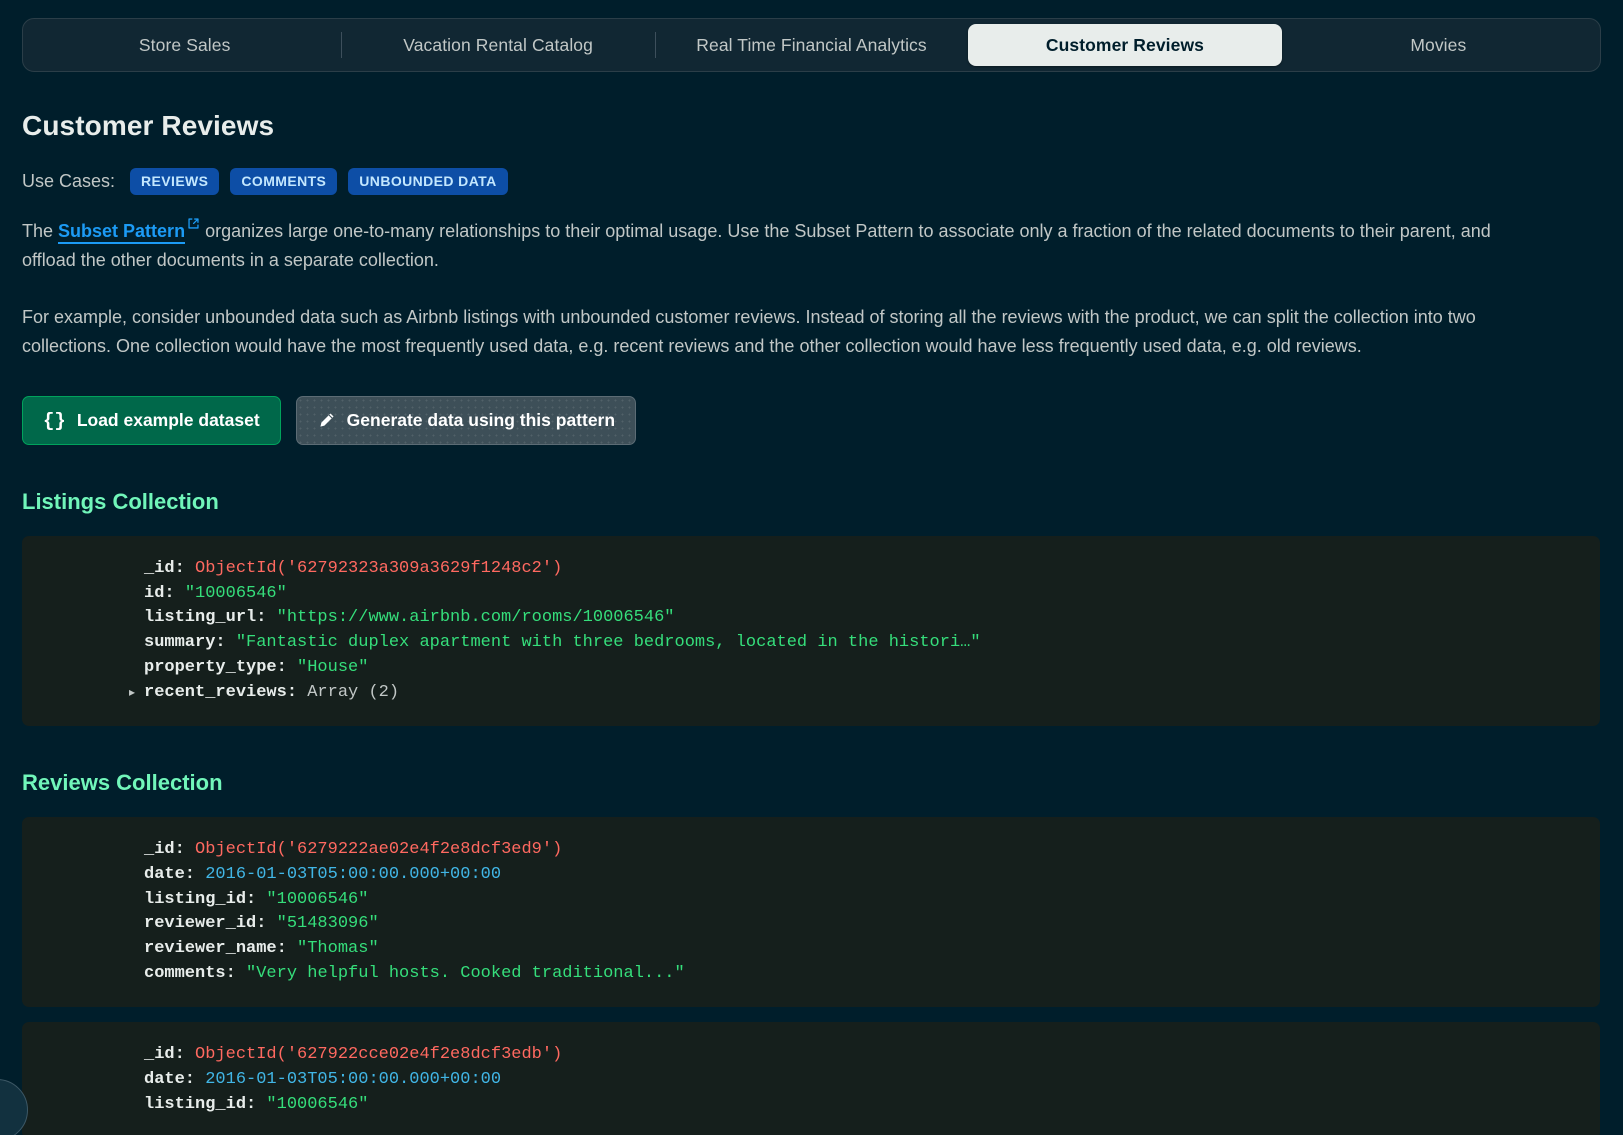  Describe the element at coordinates (148, 125) in the screenshot. I see `page-title: Customer Reviews` at that location.